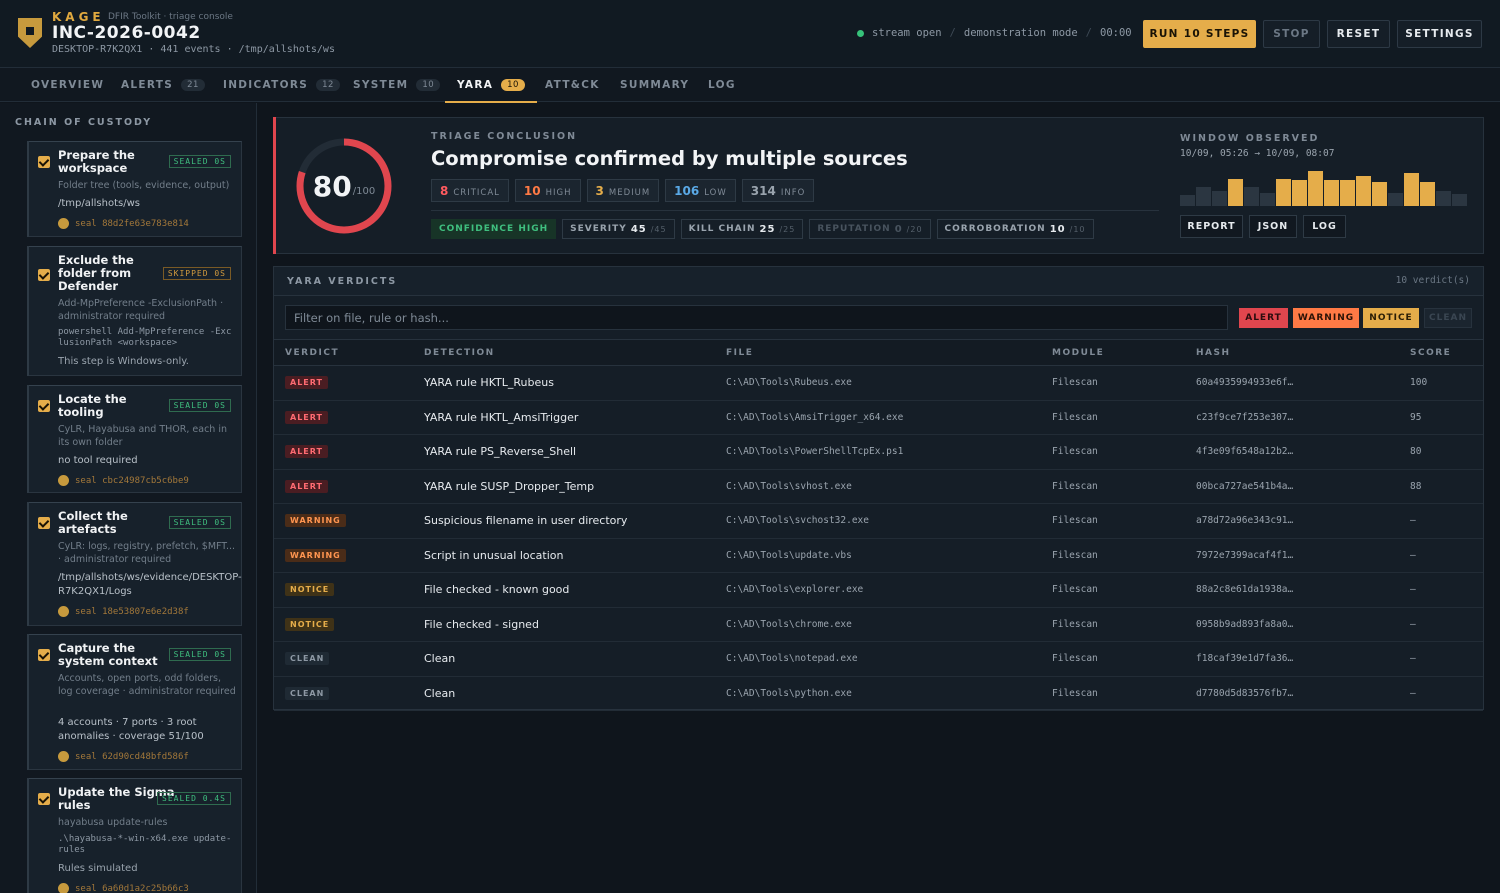 Image resolution: width=1500 pixels, height=893 pixels. Describe the element at coordinates (1323, 187) in the screenshot. I see `event-histogram` at that location.